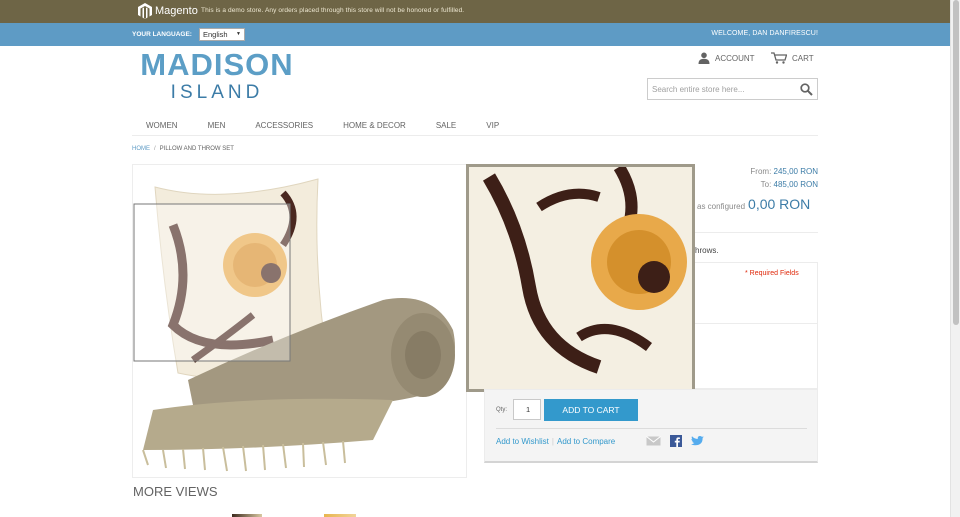 The height and width of the screenshot is (517, 960). What do you see at coordinates (217, 64) in the screenshot?
I see `store-logo-line1: MADISON` at bounding box center [217, 64].